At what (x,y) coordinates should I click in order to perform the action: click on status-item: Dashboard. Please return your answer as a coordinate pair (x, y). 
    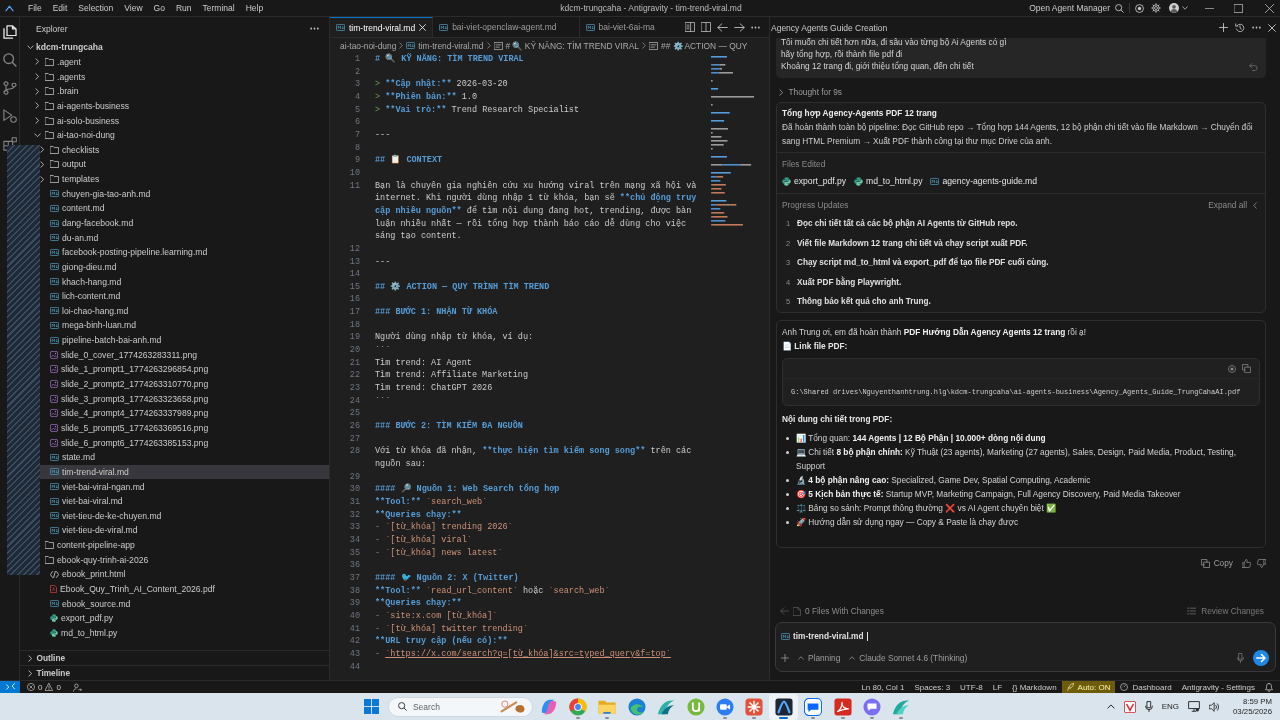
    Looking at the image, I should click on (1146, 687).